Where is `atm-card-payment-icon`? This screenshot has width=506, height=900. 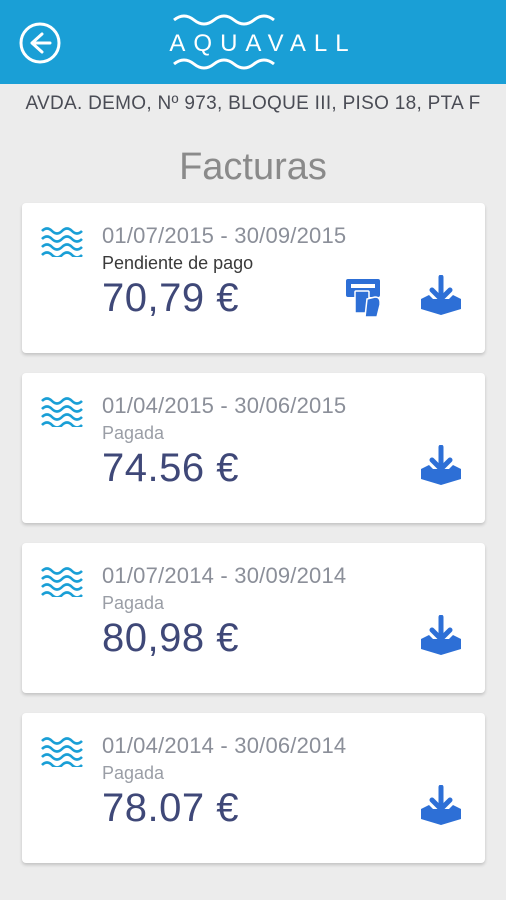
atm-card-payment-icon is located at coordinates (365, 297).